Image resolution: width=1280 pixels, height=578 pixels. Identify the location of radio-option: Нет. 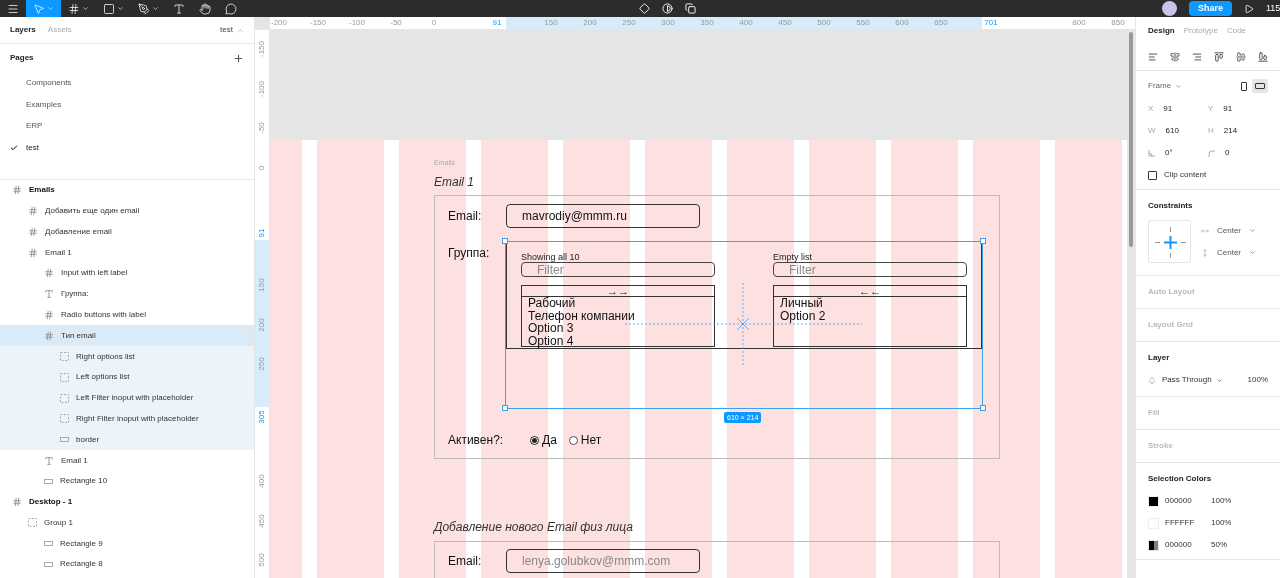
(585, 440).